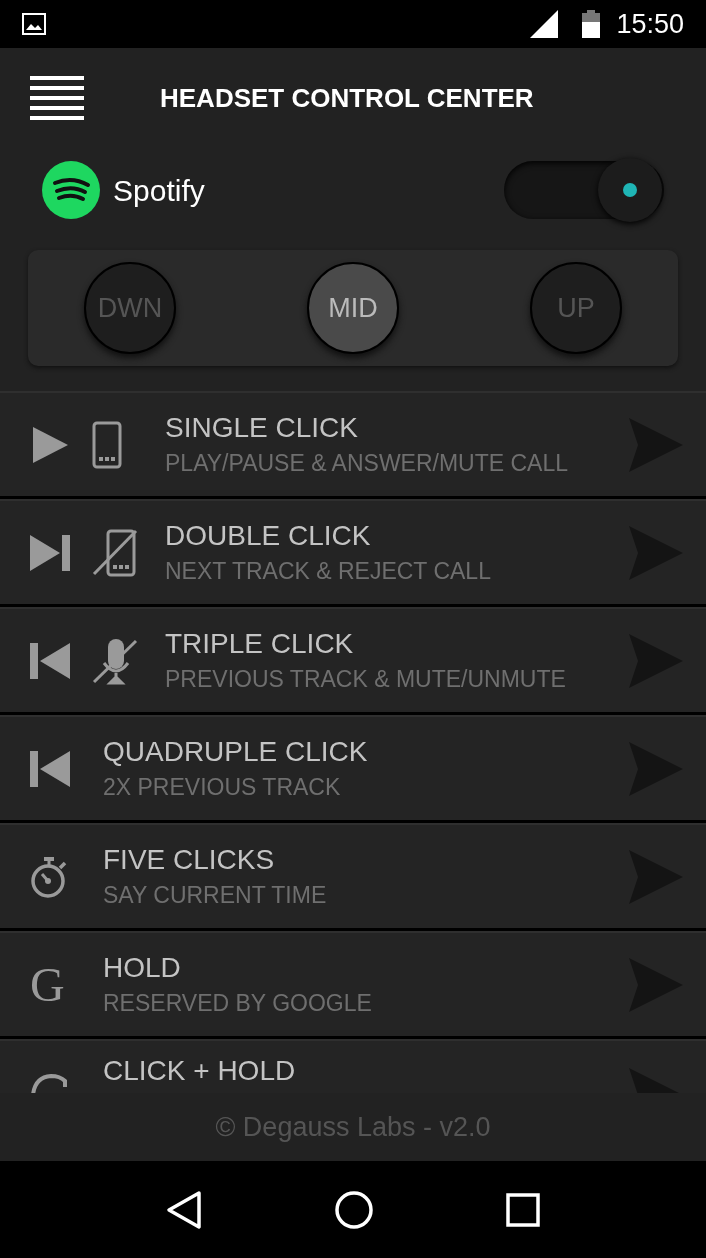 The image size is (706, 1258). I want to click on action-title: HOLD, so click(142, 967).